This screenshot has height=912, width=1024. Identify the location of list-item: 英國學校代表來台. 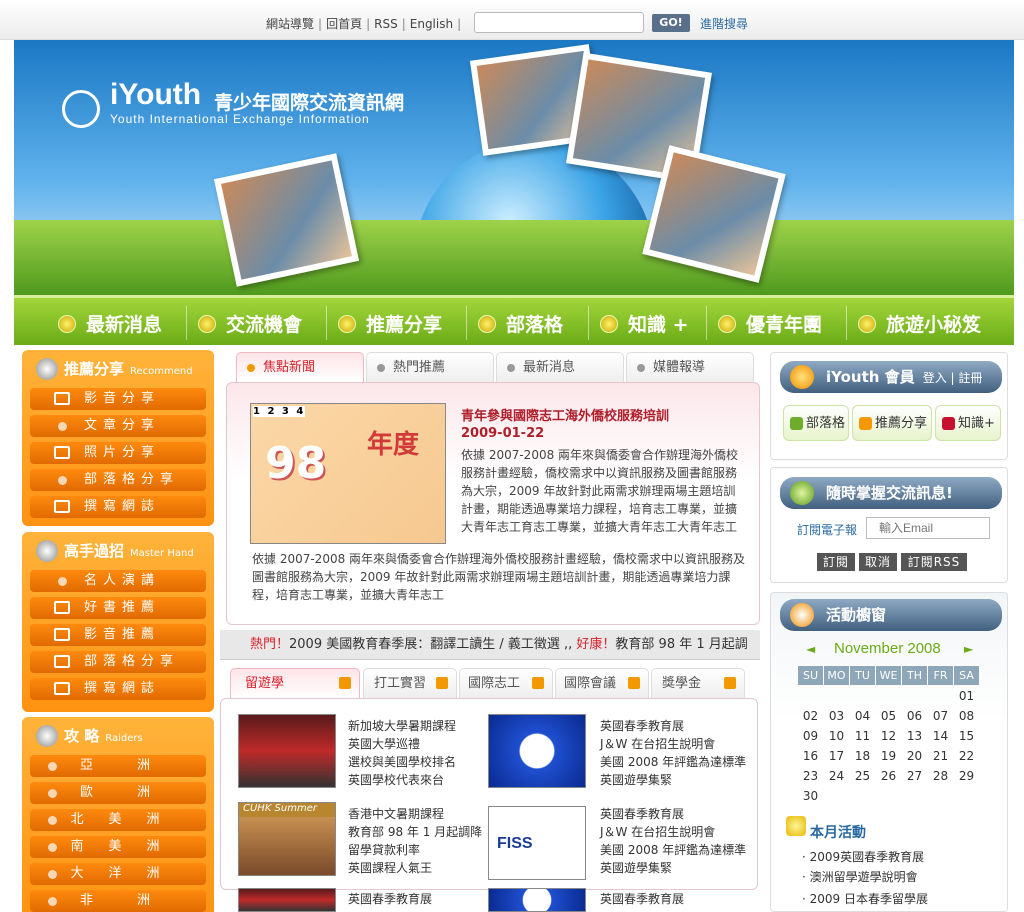
(402, 780).